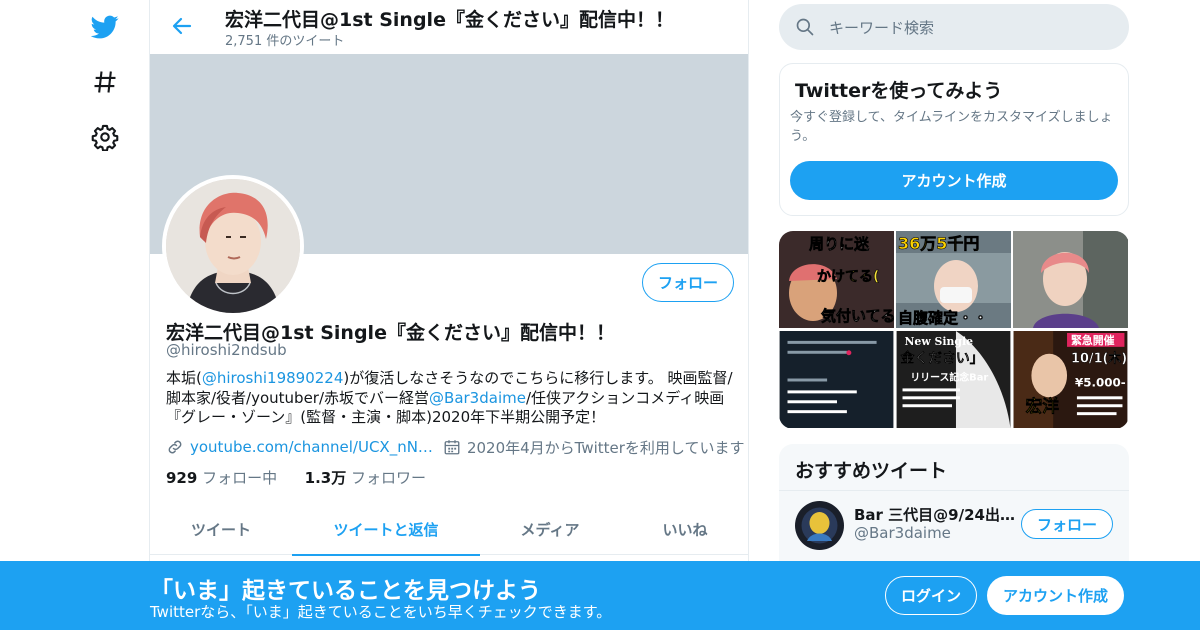 This screenshot has height=630, width=1200. What do you see at coordinates (296, 477) in the screenshot?
I see `follow-stats: 929 フォロー中 1.3万 フォロワー` at bounding box center [296, 477].